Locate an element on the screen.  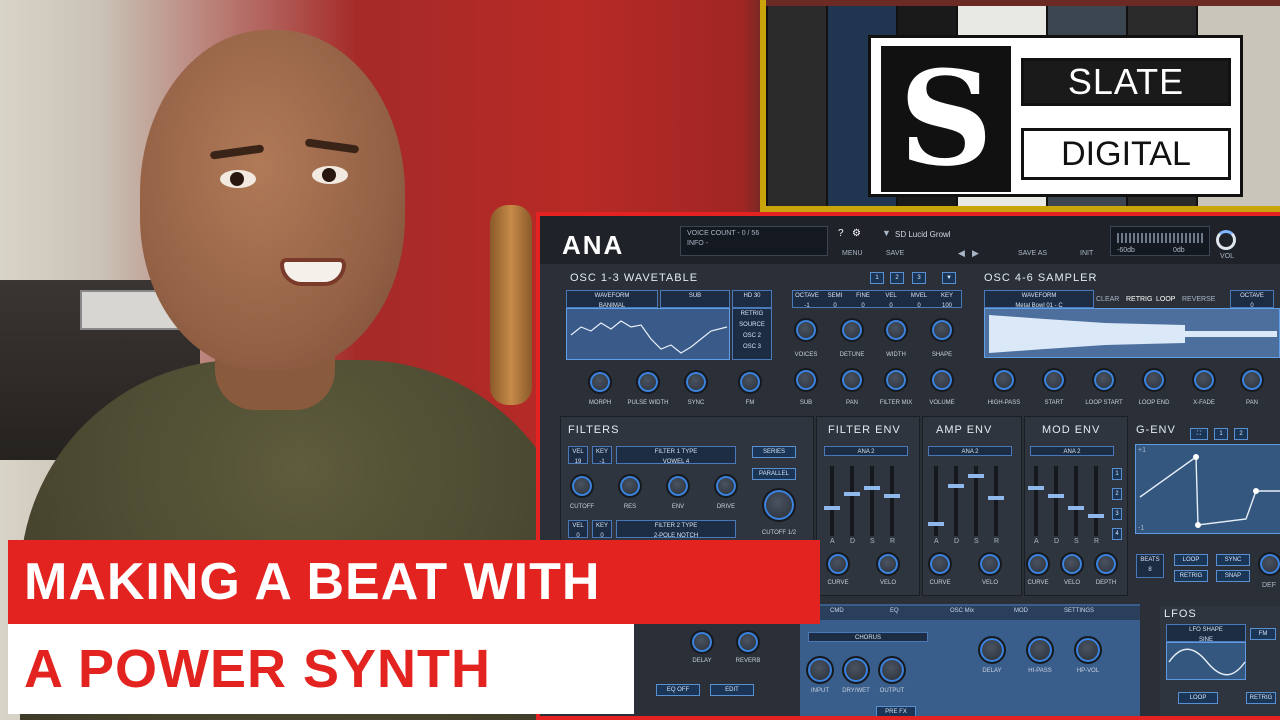
tab-eq: EQ is located at coordinates (894, 611).